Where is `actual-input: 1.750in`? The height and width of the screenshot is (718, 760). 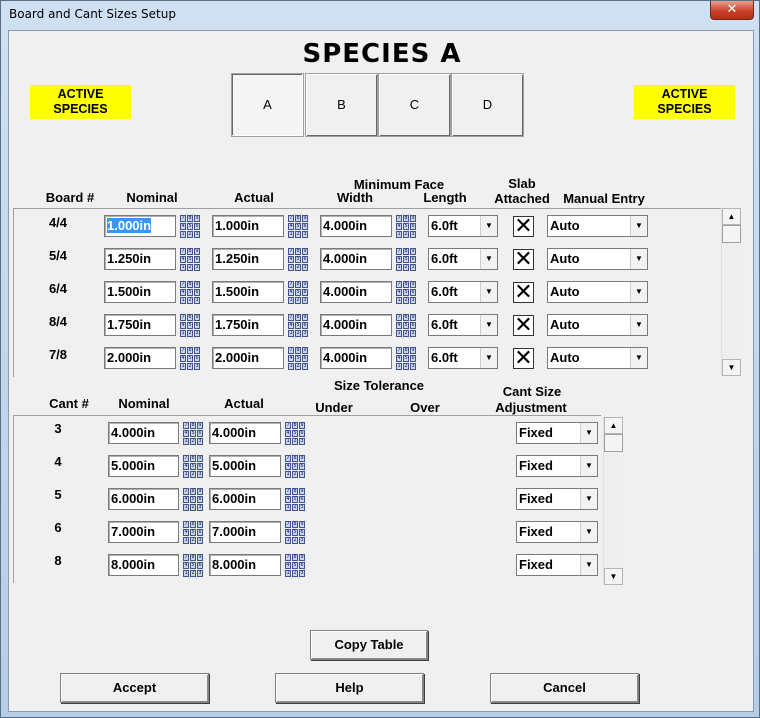
actual-input: 1.750in is located at coordinates (248, 325).